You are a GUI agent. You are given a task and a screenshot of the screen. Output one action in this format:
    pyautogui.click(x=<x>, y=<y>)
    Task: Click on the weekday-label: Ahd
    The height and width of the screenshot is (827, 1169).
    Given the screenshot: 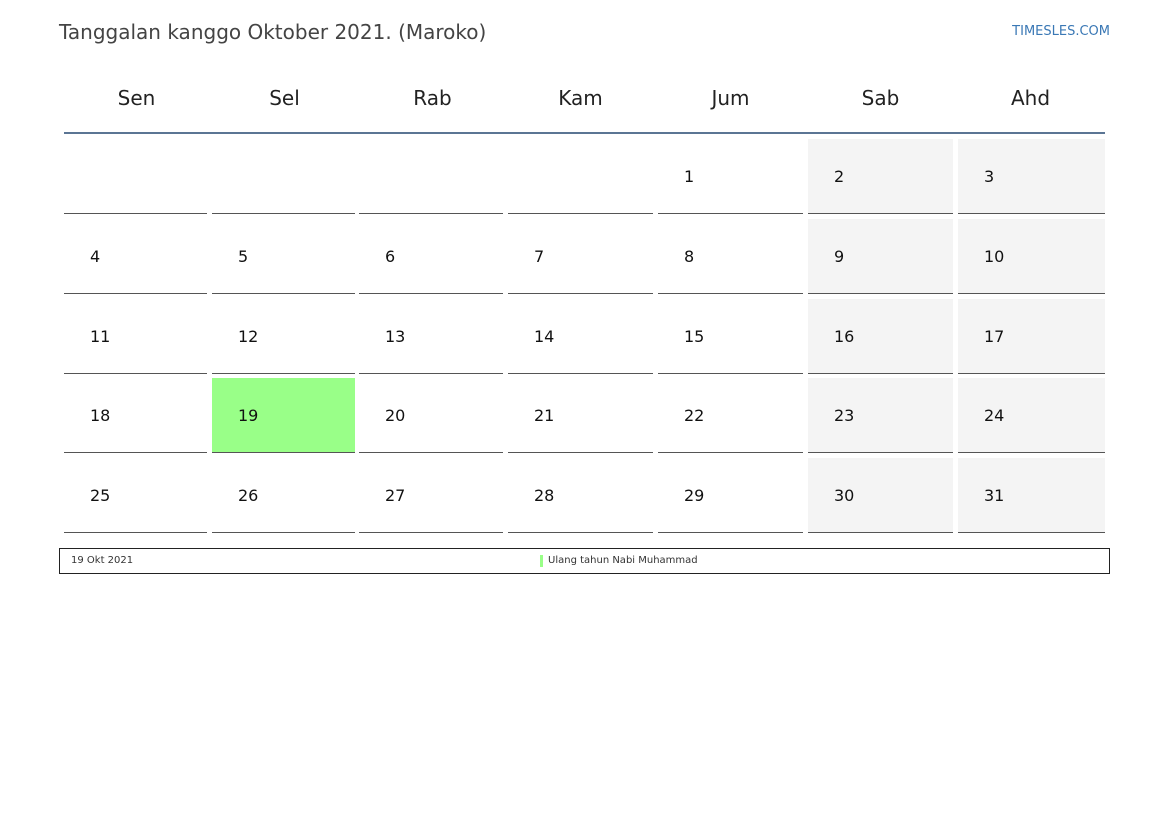 What is the action you would take?
    pyautogui.click(x=1030, y=98)
    